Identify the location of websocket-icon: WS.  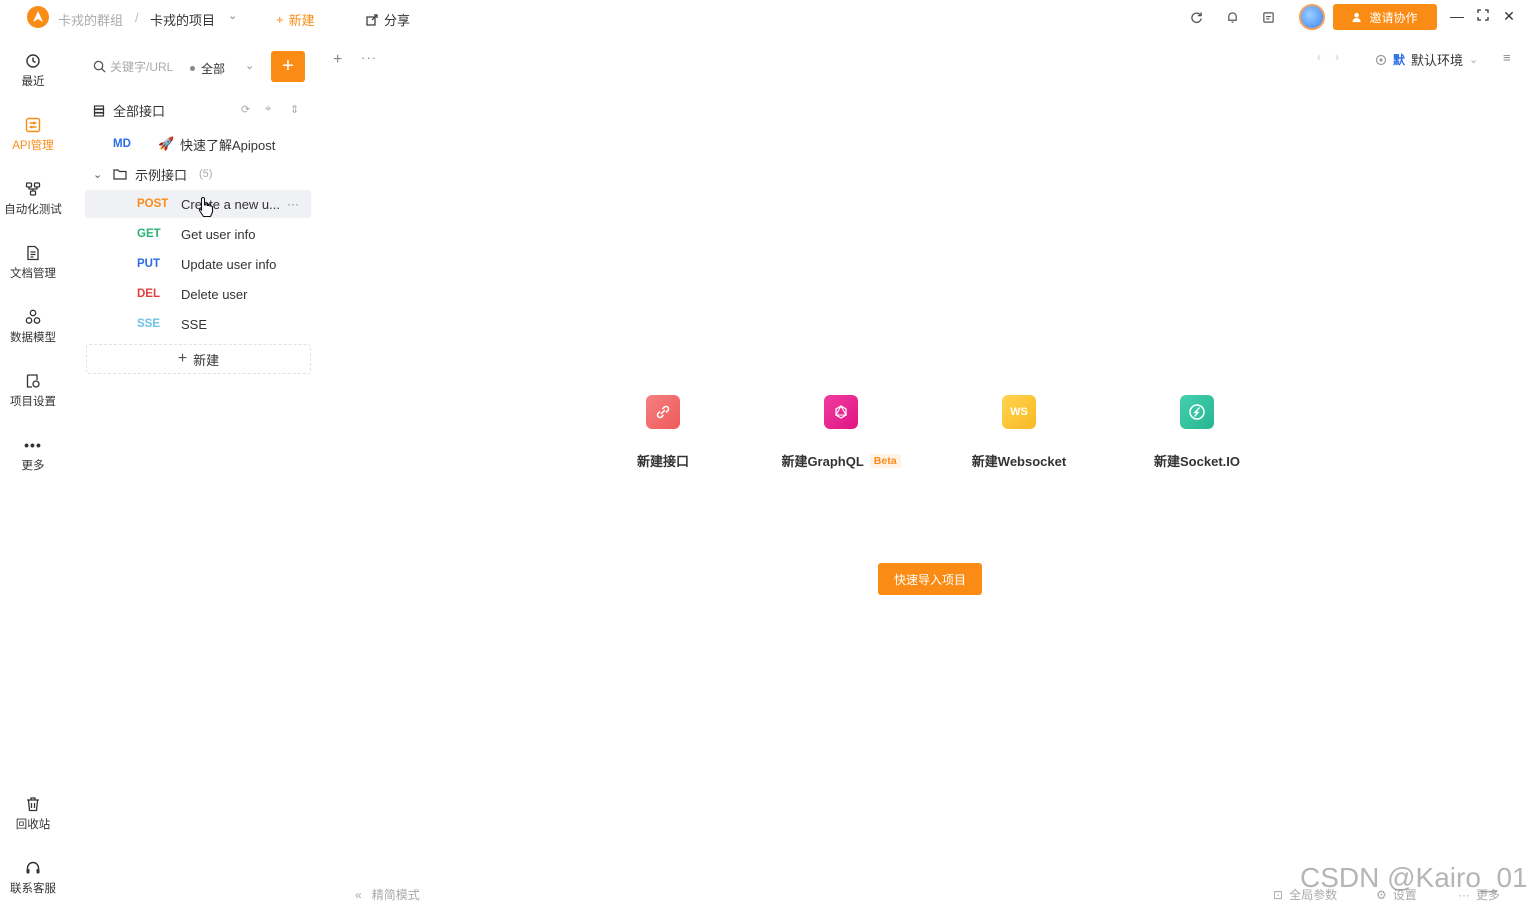
(1019, 412).